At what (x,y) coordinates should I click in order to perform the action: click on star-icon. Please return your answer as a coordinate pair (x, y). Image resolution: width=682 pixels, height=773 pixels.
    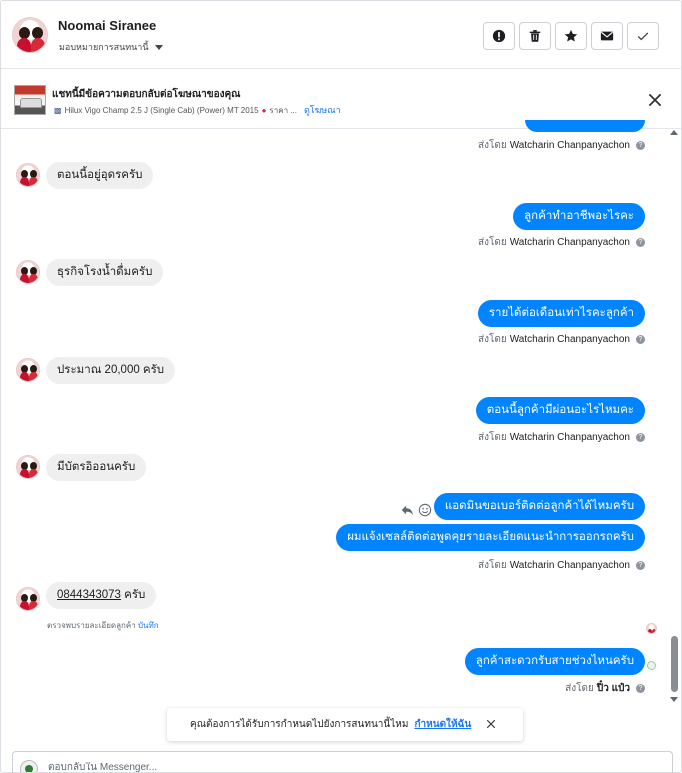
    Looking at the image, I should click on (571, 35).